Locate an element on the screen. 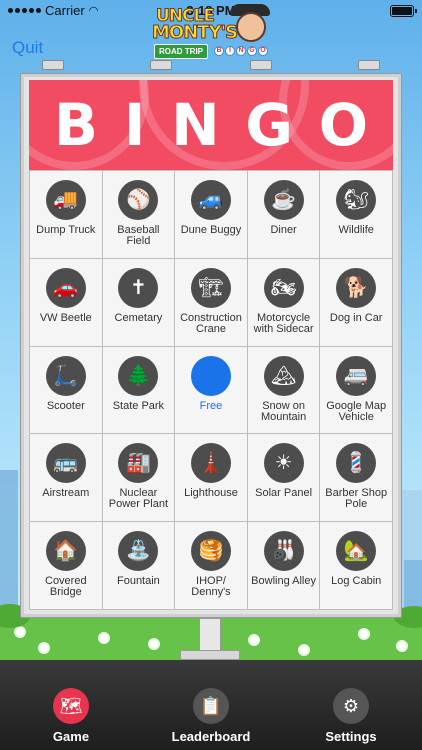  bingo-cell: 🚌 Airstream is located at coordinates (66, 478).